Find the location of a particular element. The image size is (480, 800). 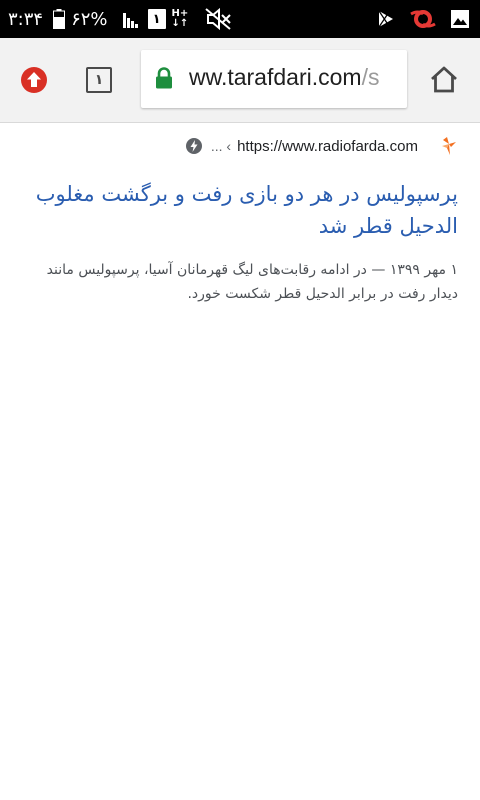

status-time: ۳:۳۴ is located at coordinates (26, 19).